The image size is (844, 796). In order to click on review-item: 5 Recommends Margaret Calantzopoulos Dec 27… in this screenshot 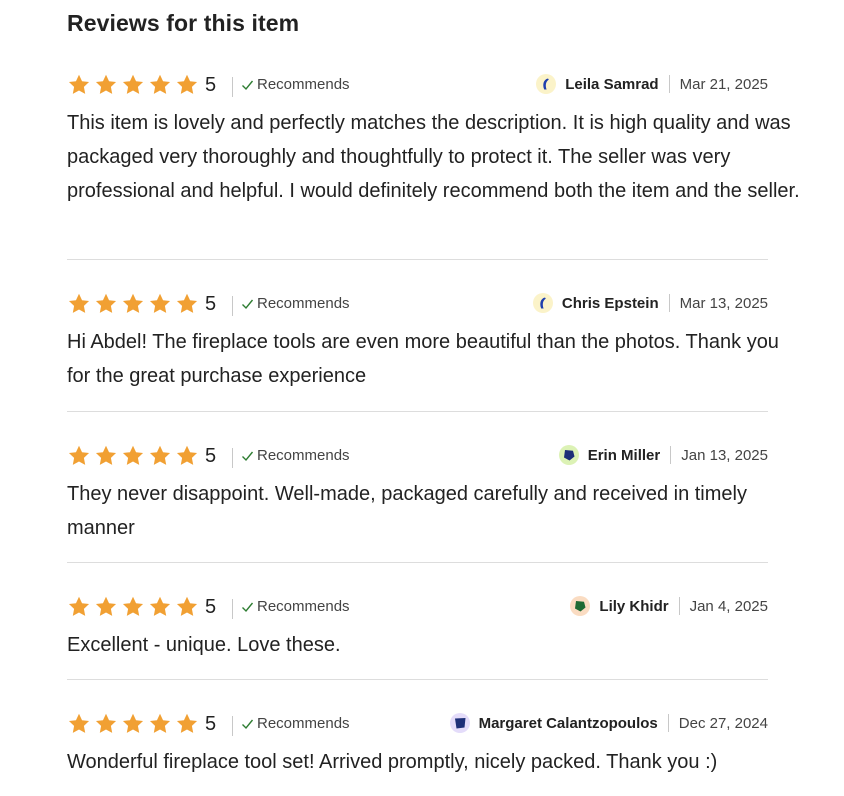, I will do `click(417, 744)`.